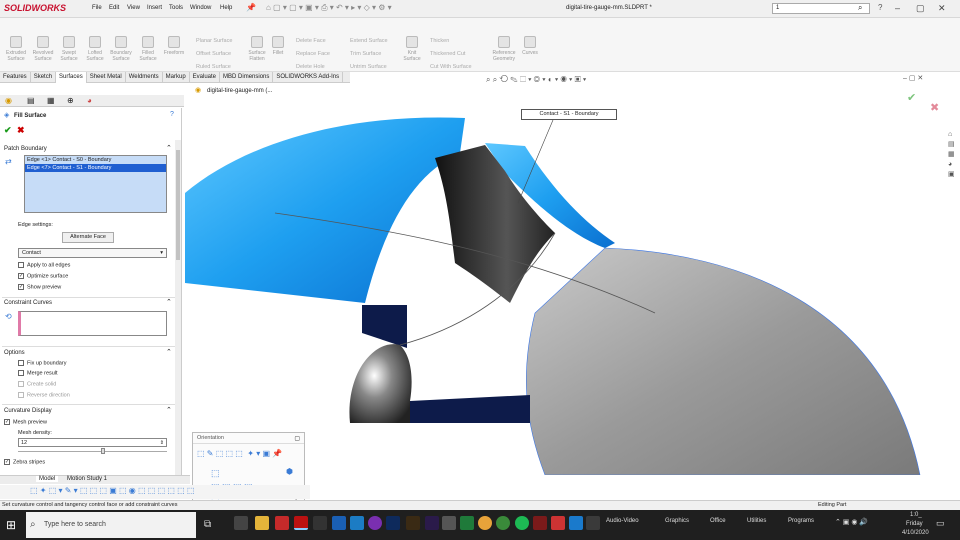  Describe the element at coordinates (860, 8) in the screenshot. I see `search-icon: ⌕` at that location.